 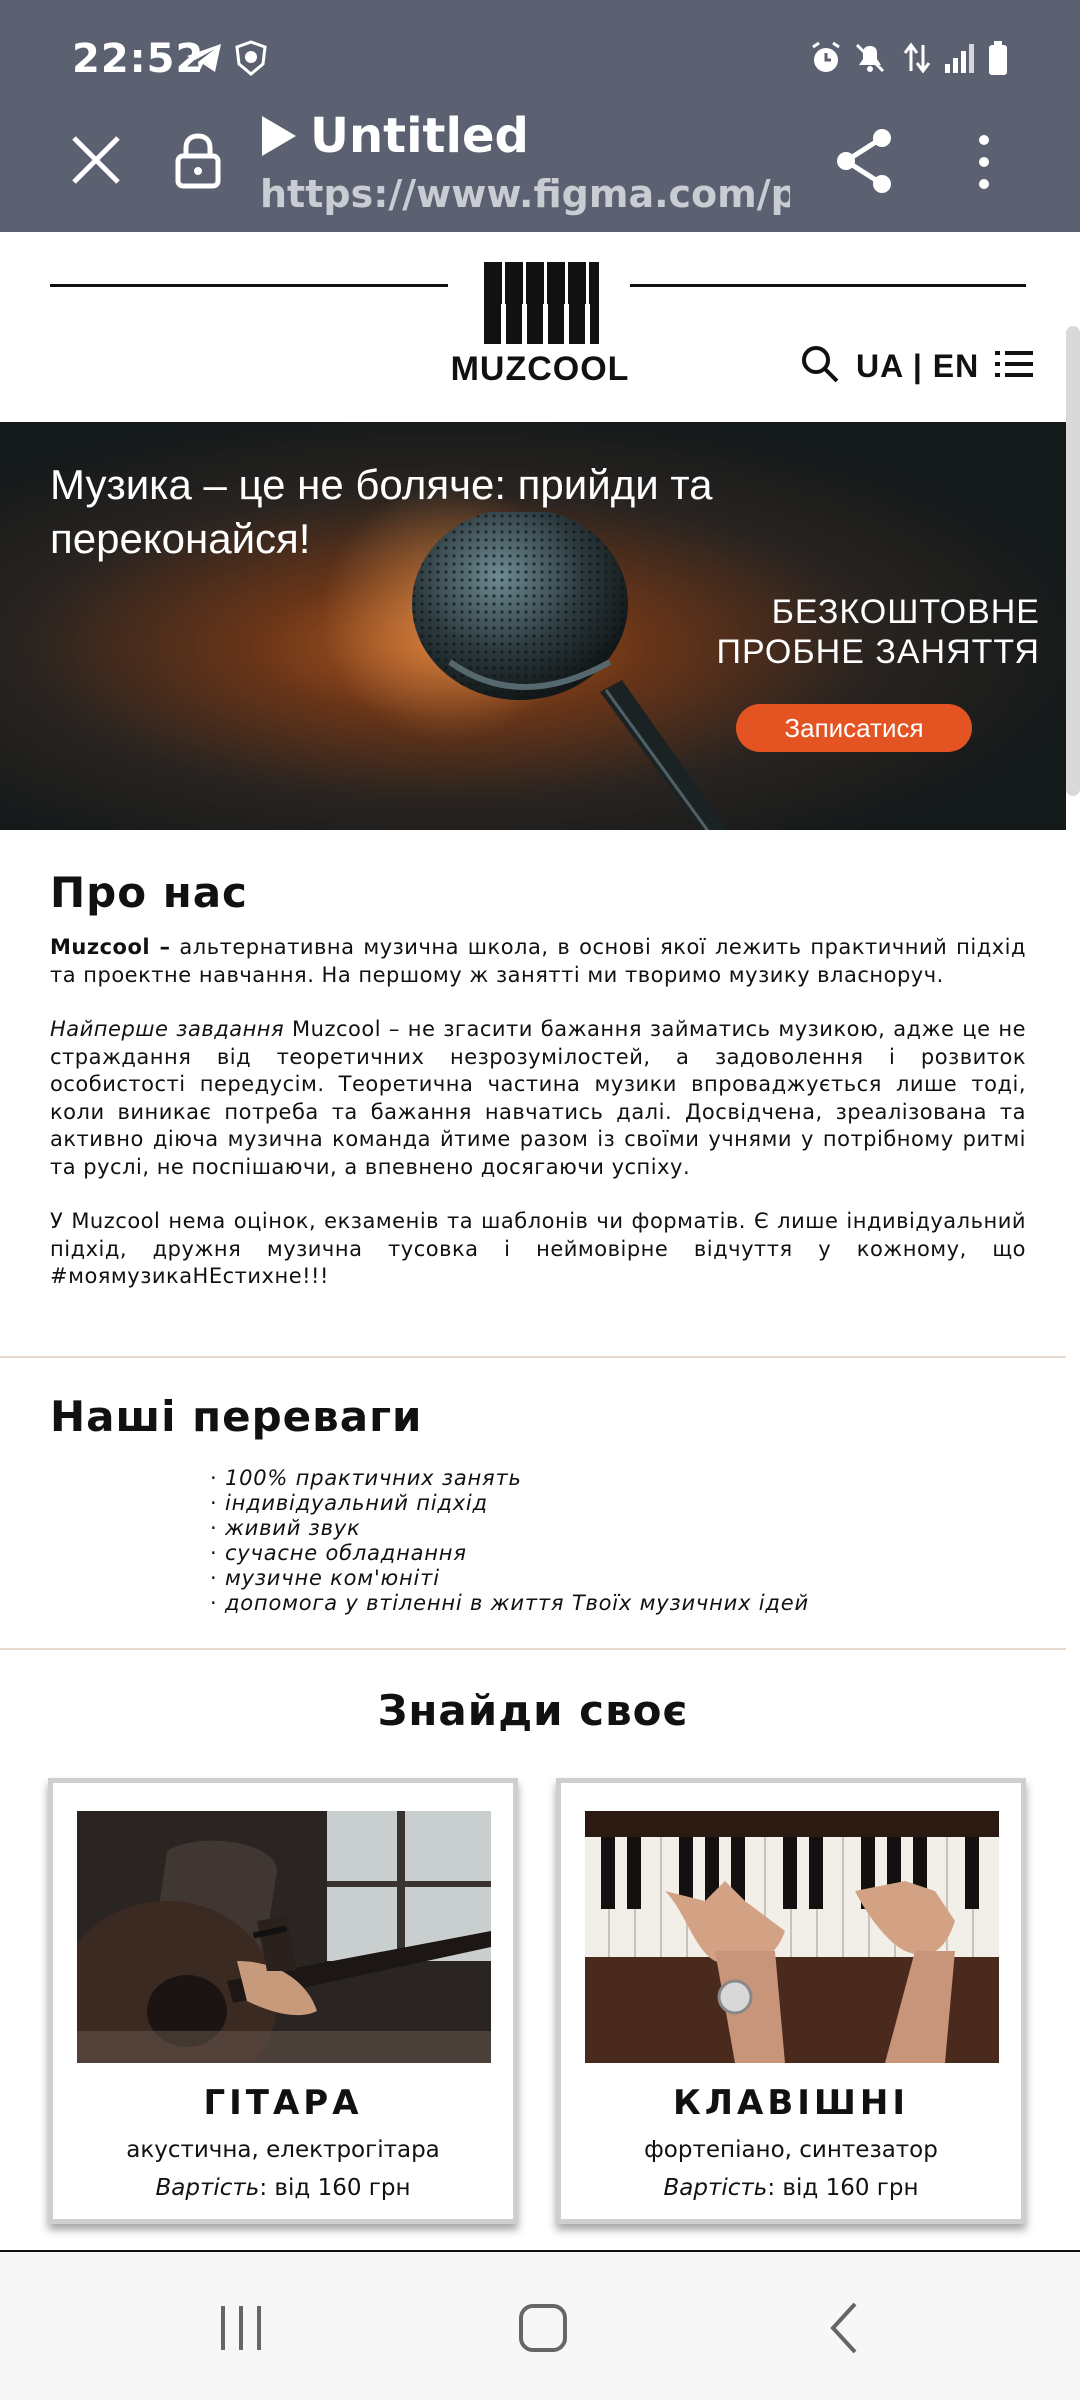 What do you see at coordinates (509, 1528) in the screenshot?
I see `advantage-item: живий звук` at bounding box center [509, 1528].